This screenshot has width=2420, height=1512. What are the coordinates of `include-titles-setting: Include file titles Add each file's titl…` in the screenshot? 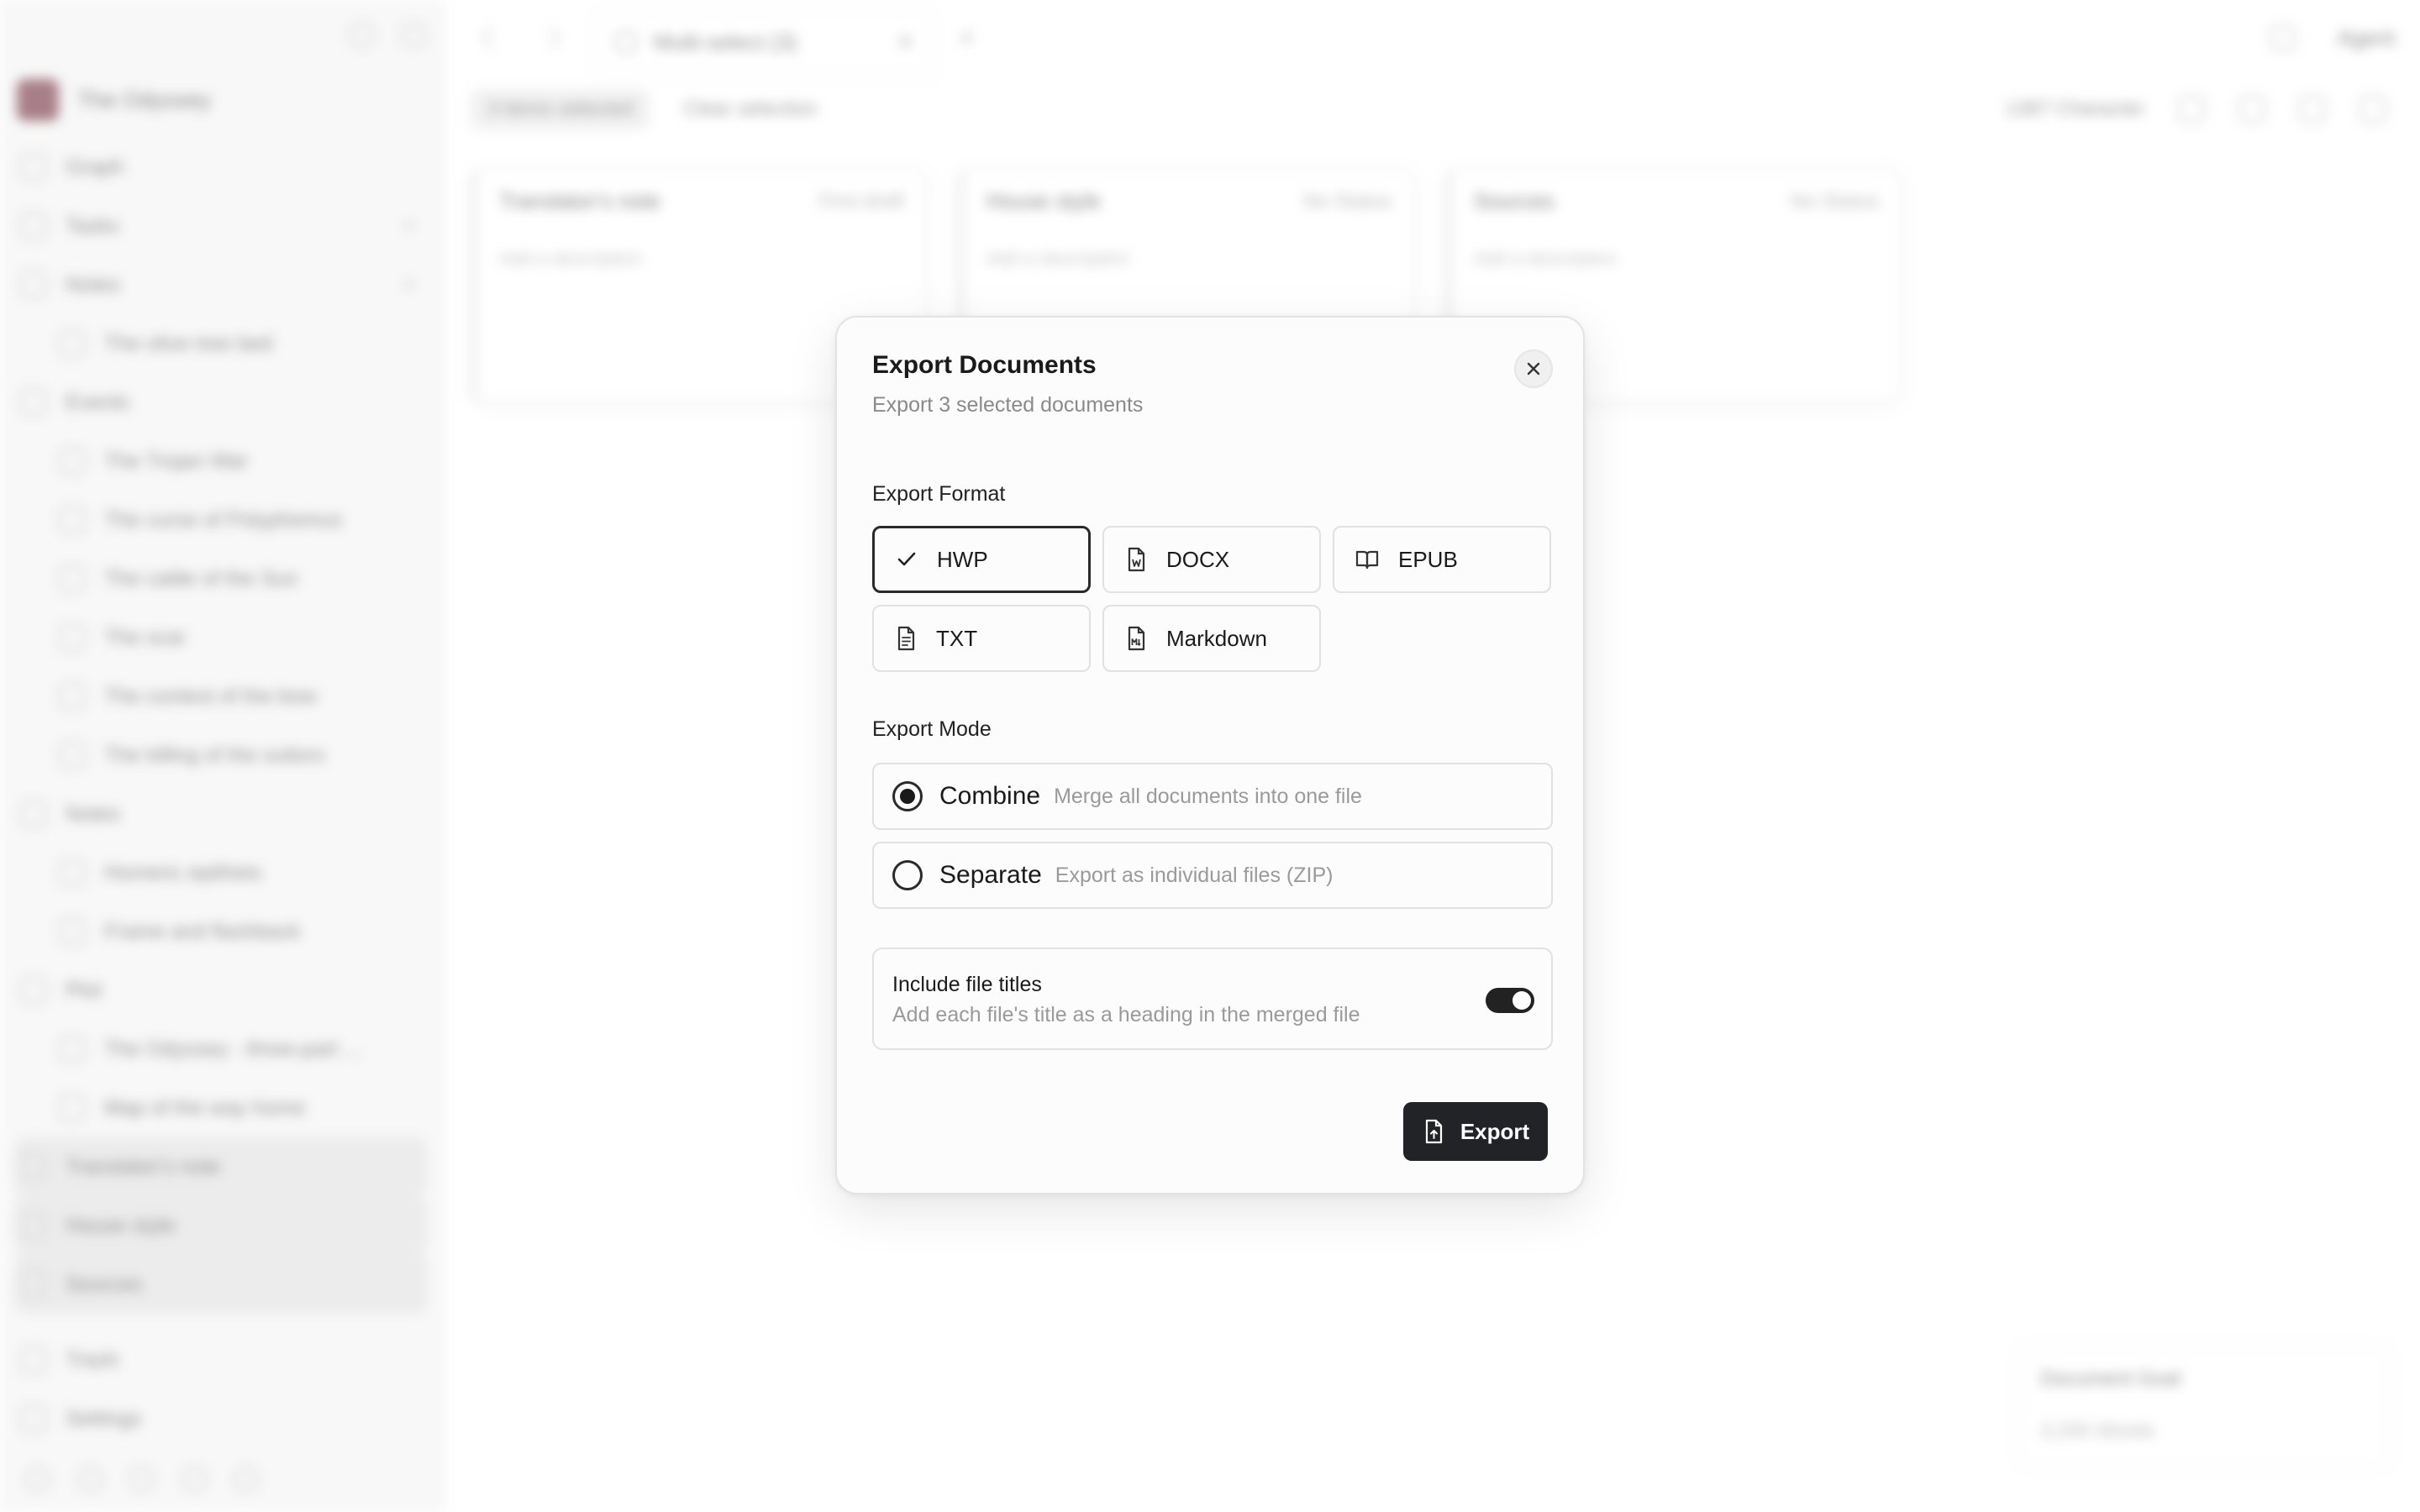 It's located at (1212, 999).